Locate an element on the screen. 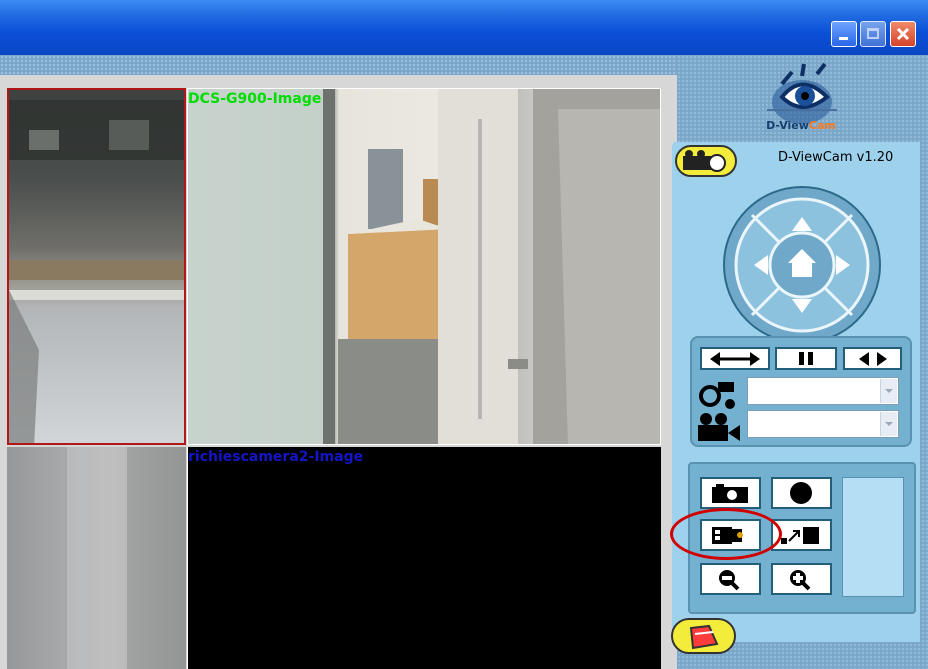 Image resolution: width=928 pixels, height=669 pixels. record-icon is located at coordinates (801, 493).